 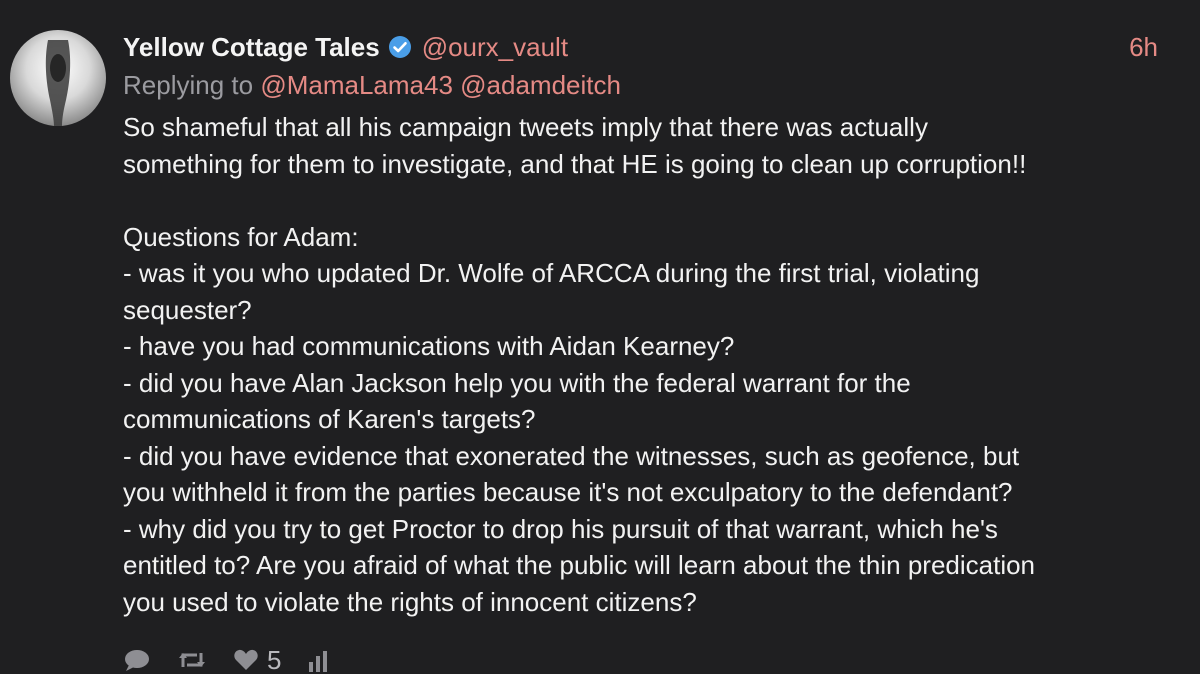 I want to click on user-handle: @ourx_vault, so click(x=495, y=47).